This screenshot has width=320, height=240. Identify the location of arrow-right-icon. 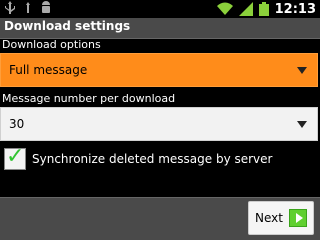
(297, 218).